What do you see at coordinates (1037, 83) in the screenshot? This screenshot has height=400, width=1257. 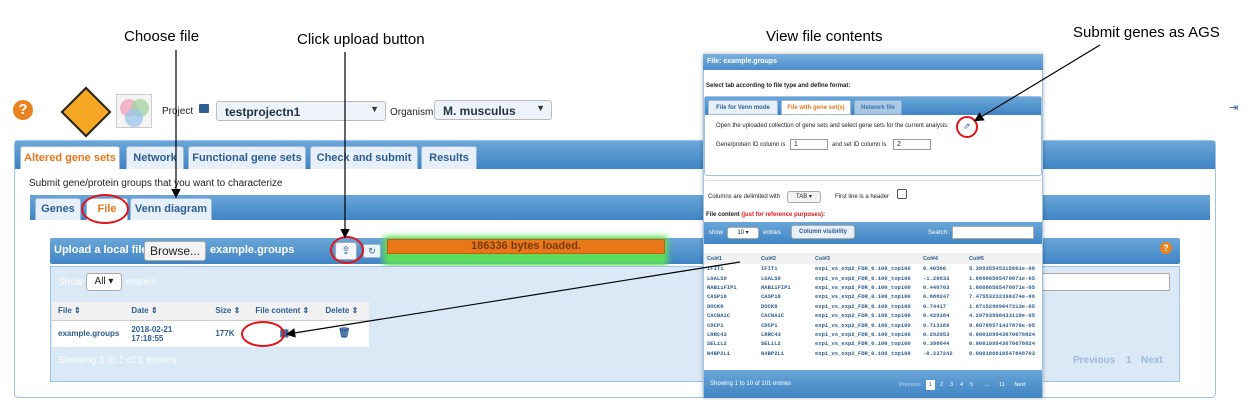 I see `arrow-submit-genes` at bounding box center [1037, 83].